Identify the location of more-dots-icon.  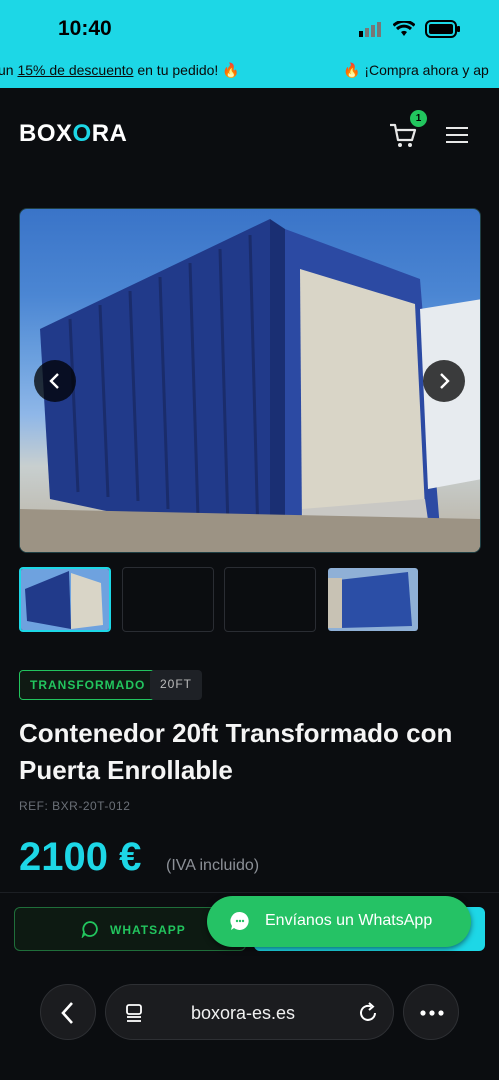
(432, 1013).